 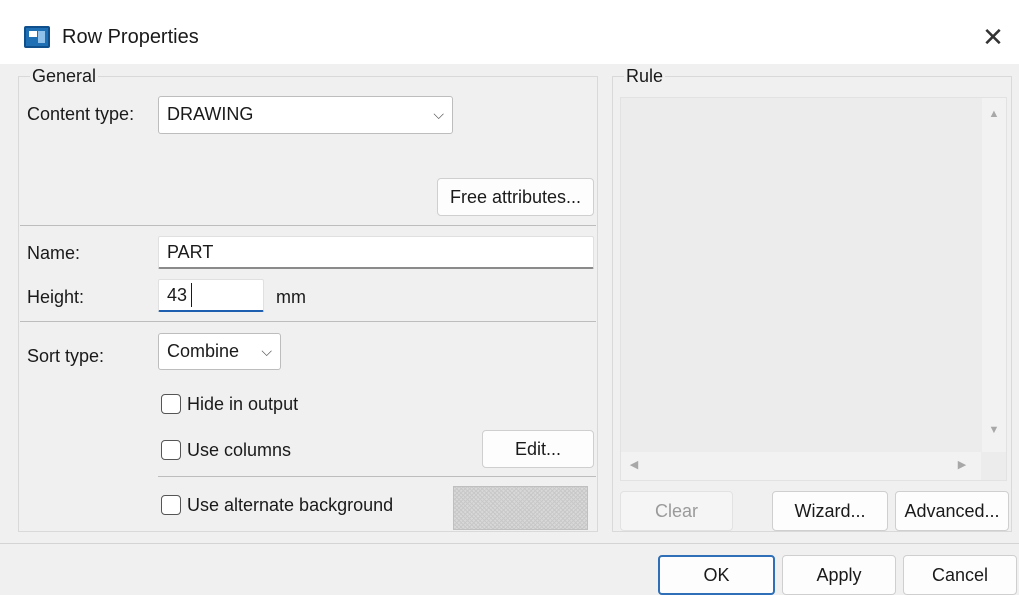 What do you see at coordinates (242, 404) in the screenshot?
I see `hide-in-output-label: Hide in output` at bounding box center [242, 404].